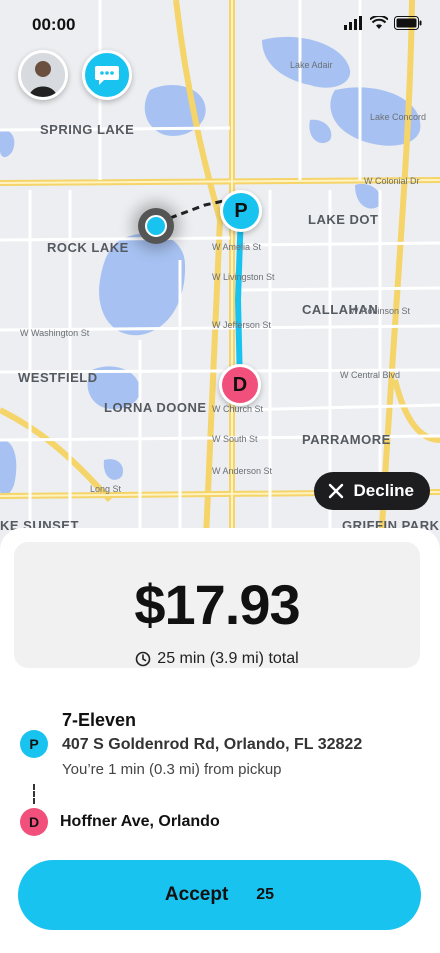 The height and width of the screenshot is (953, 440). Describe the element at coordinates (58, 377) in the screenshot. I see `map-label-westfield: WESTFIELD` at that location.